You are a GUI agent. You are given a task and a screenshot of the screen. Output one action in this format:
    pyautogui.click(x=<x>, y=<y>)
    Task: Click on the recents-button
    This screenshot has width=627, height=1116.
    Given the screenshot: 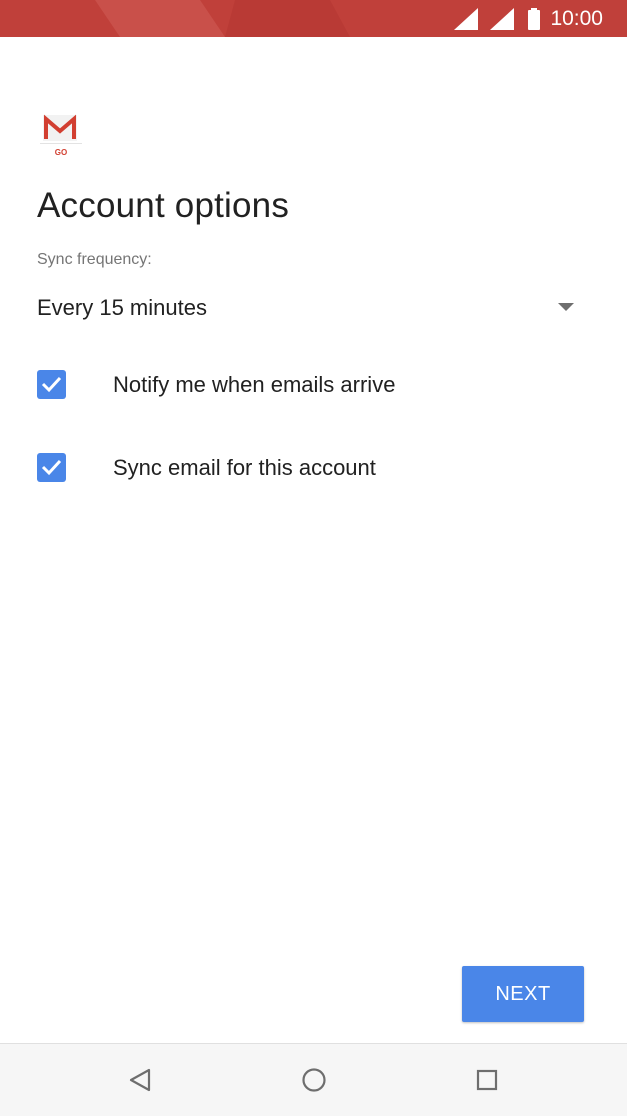 What is the action you would take?
    pyautogui.click(x=487, y=1080)
    